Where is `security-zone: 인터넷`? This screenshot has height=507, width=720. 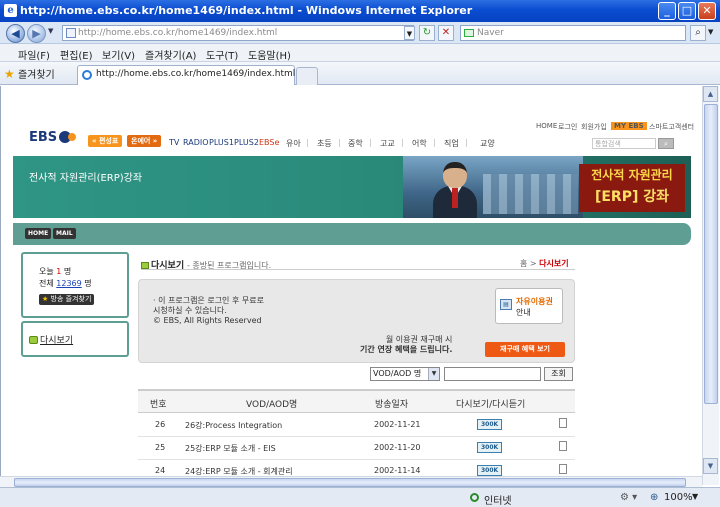
security-zone: 인터넷 is located at coordinates (498, 501).